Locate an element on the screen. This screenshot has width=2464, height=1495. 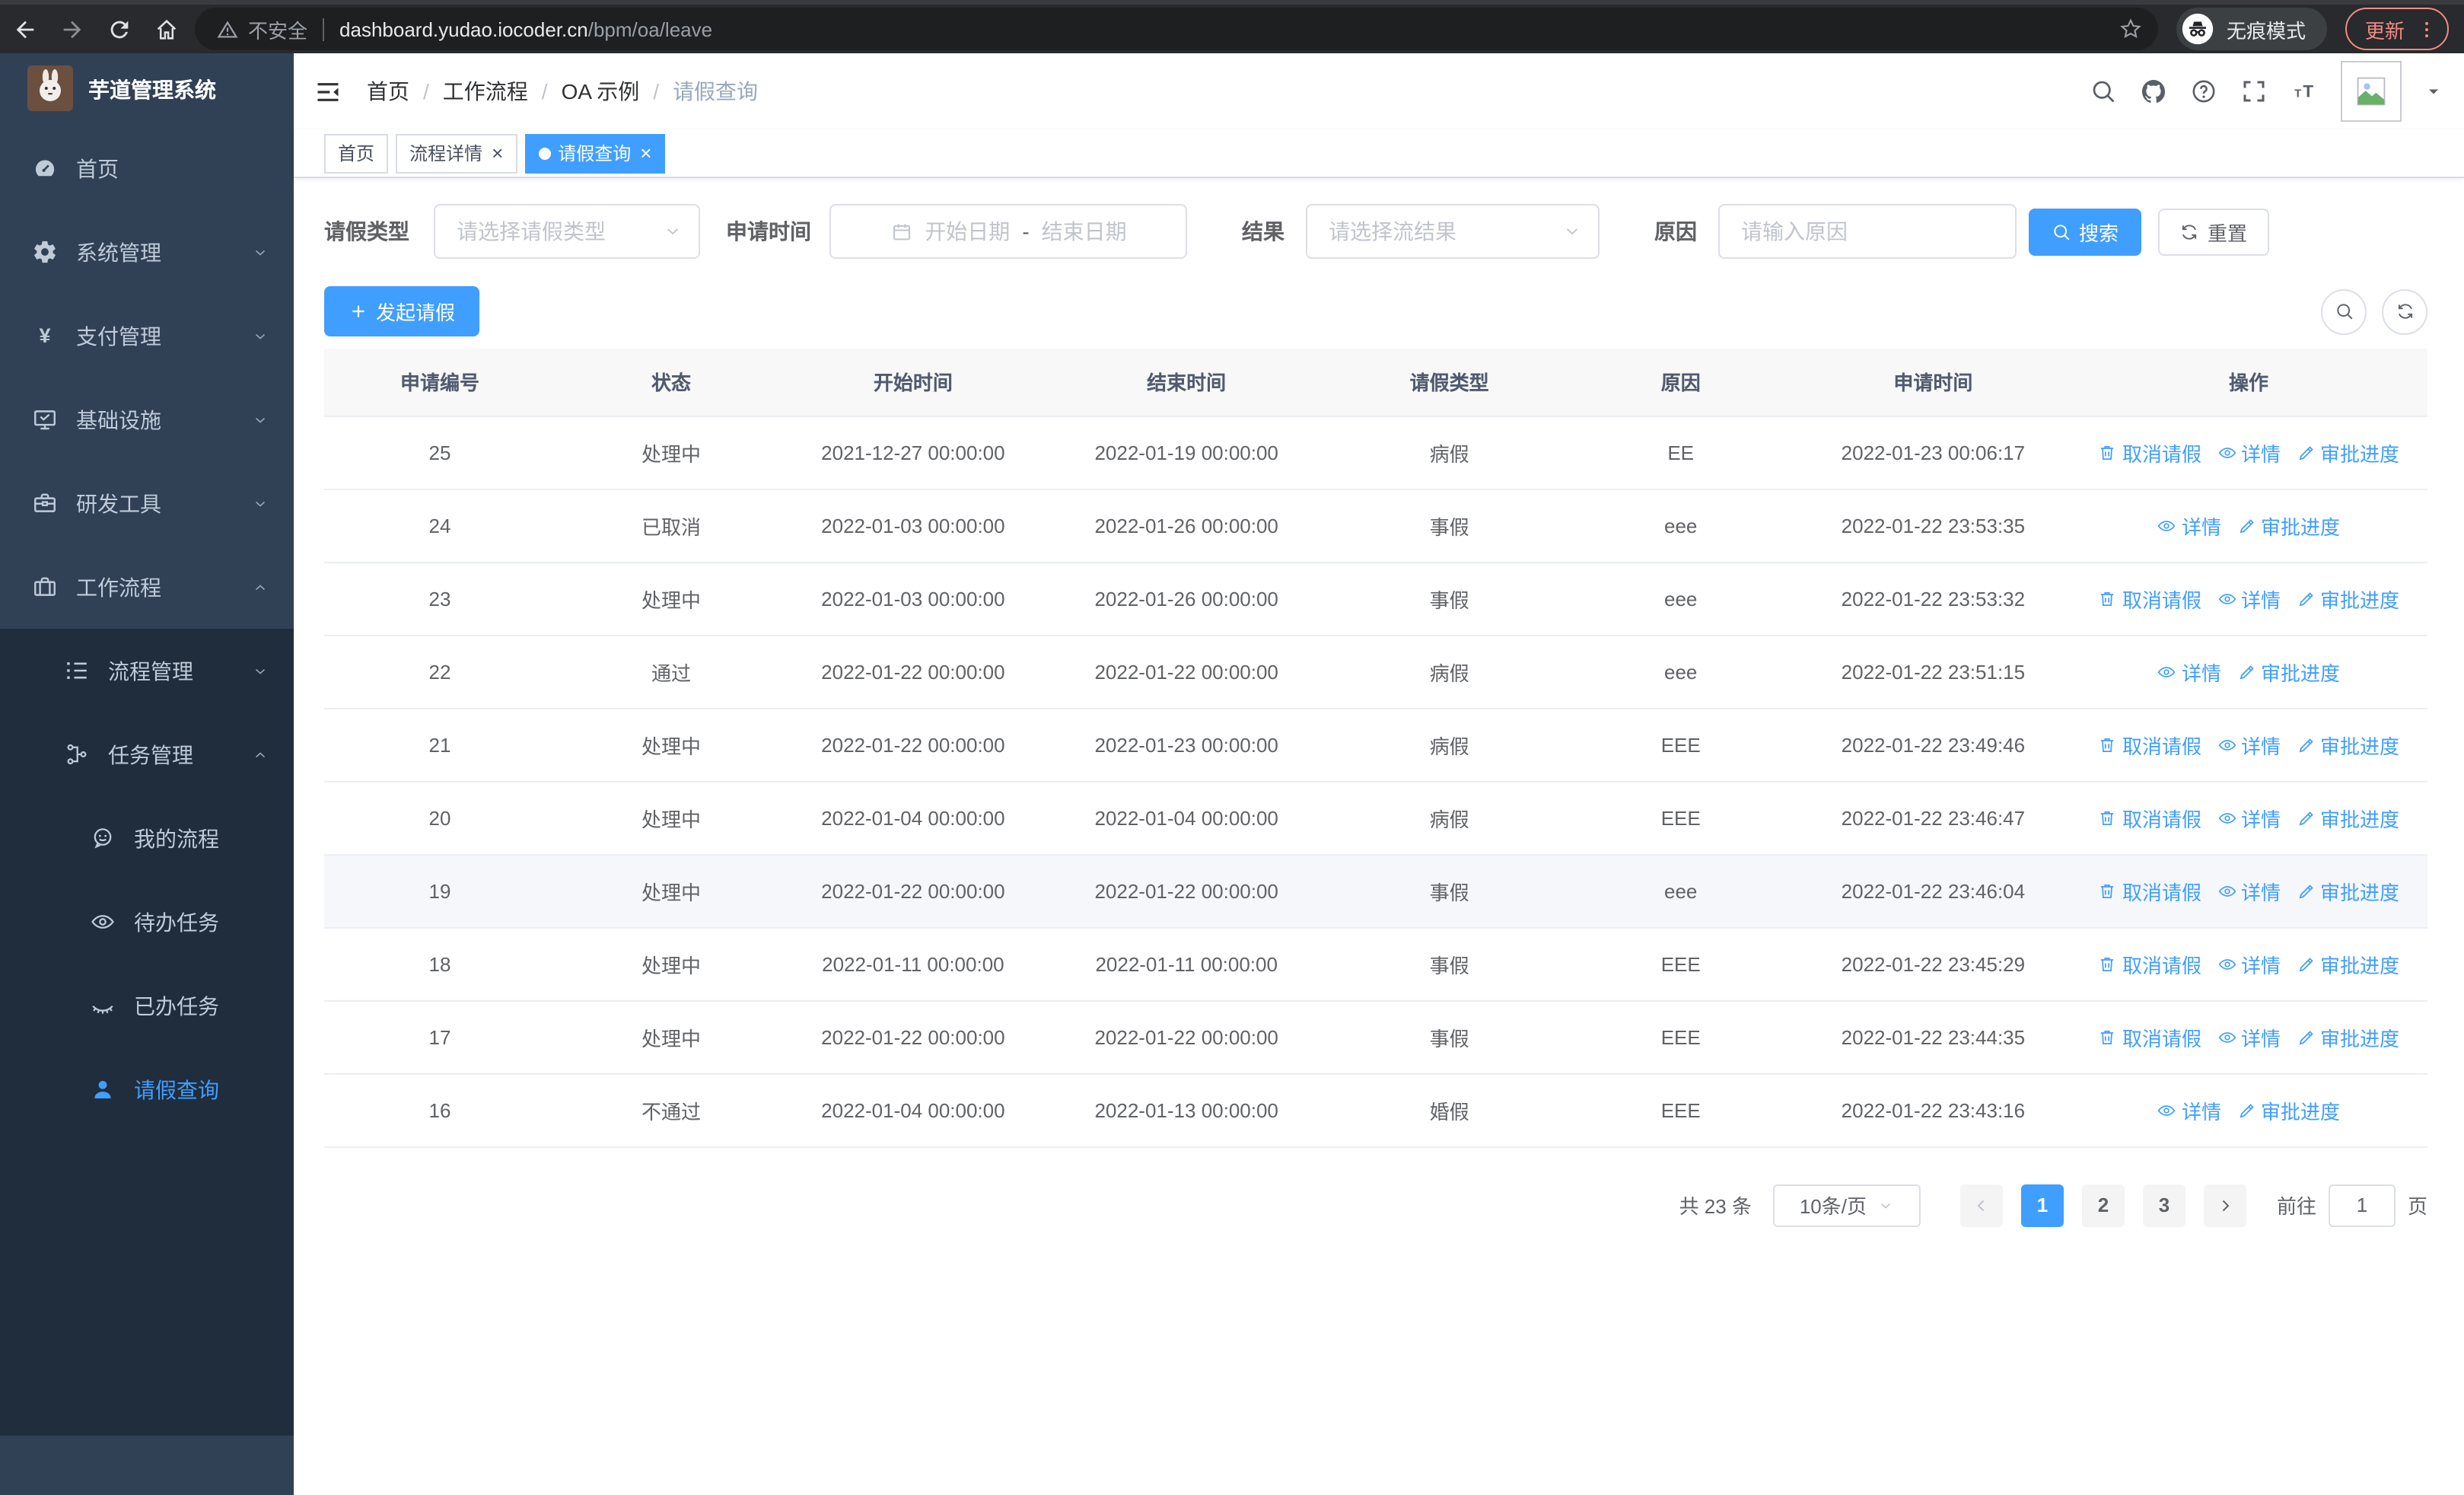
update-button: 更新 is located at coordinates (2397, 29).